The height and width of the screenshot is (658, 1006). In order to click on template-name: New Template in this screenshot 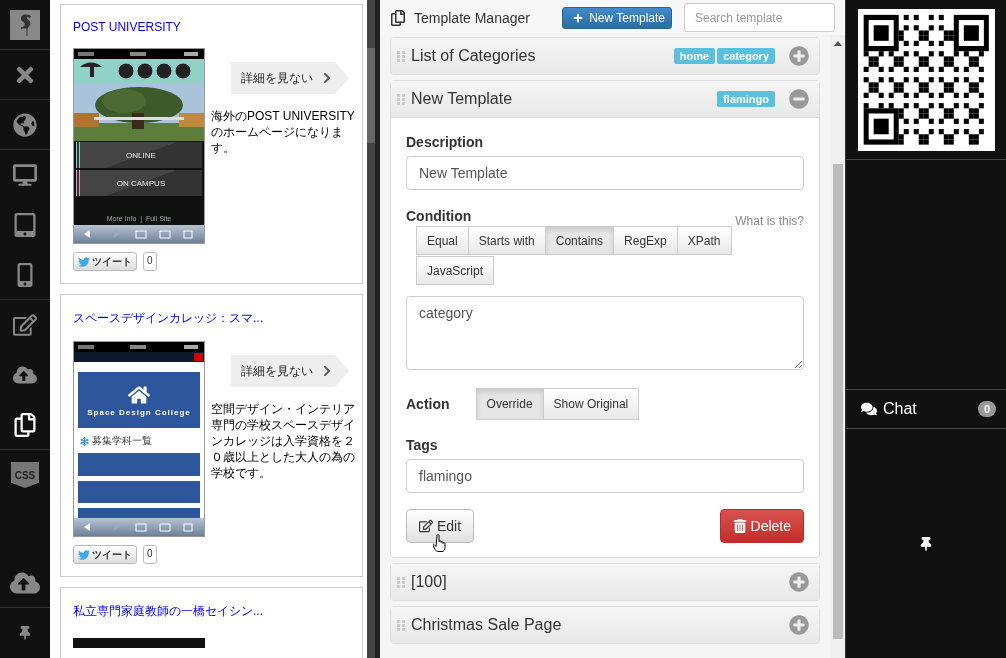, I will do `click(561, 99)`.